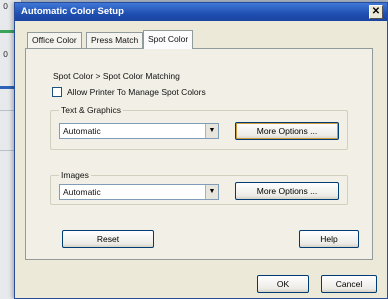  I want to click on tab-spot-color: Spot Color, so click(168, 39).